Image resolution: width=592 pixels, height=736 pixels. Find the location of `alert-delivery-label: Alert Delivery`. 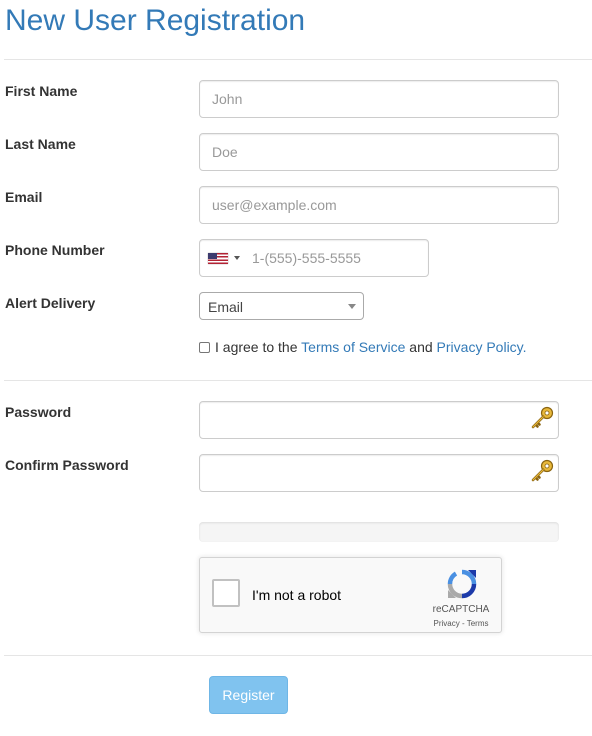

alert-delivery-label: Alert Delivery is located at coordinates (50, 303).